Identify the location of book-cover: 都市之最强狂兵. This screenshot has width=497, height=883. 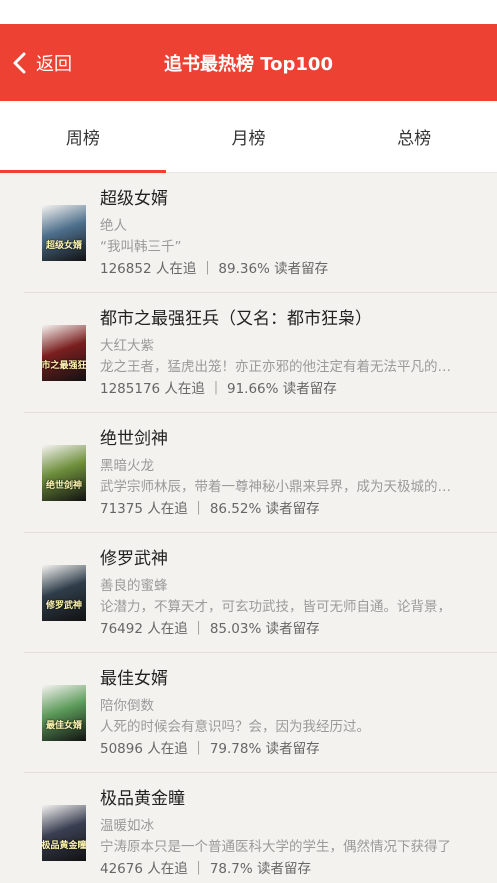
(64, 352).